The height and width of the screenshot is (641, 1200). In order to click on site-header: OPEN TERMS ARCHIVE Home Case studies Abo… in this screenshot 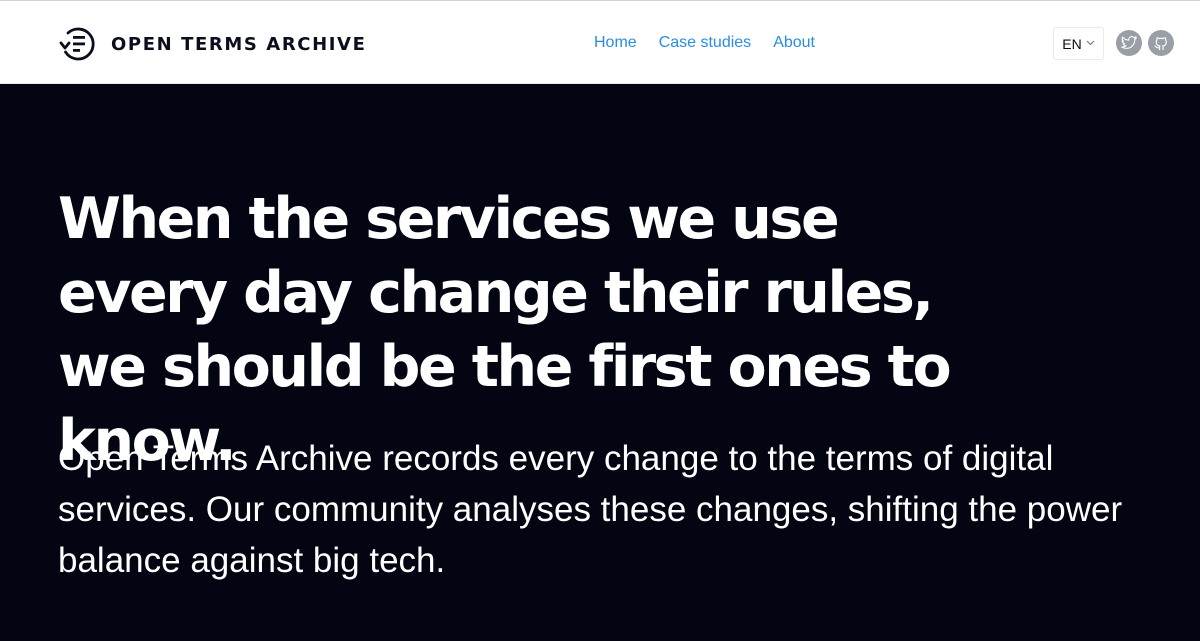, I will do `click(600, 42)`.